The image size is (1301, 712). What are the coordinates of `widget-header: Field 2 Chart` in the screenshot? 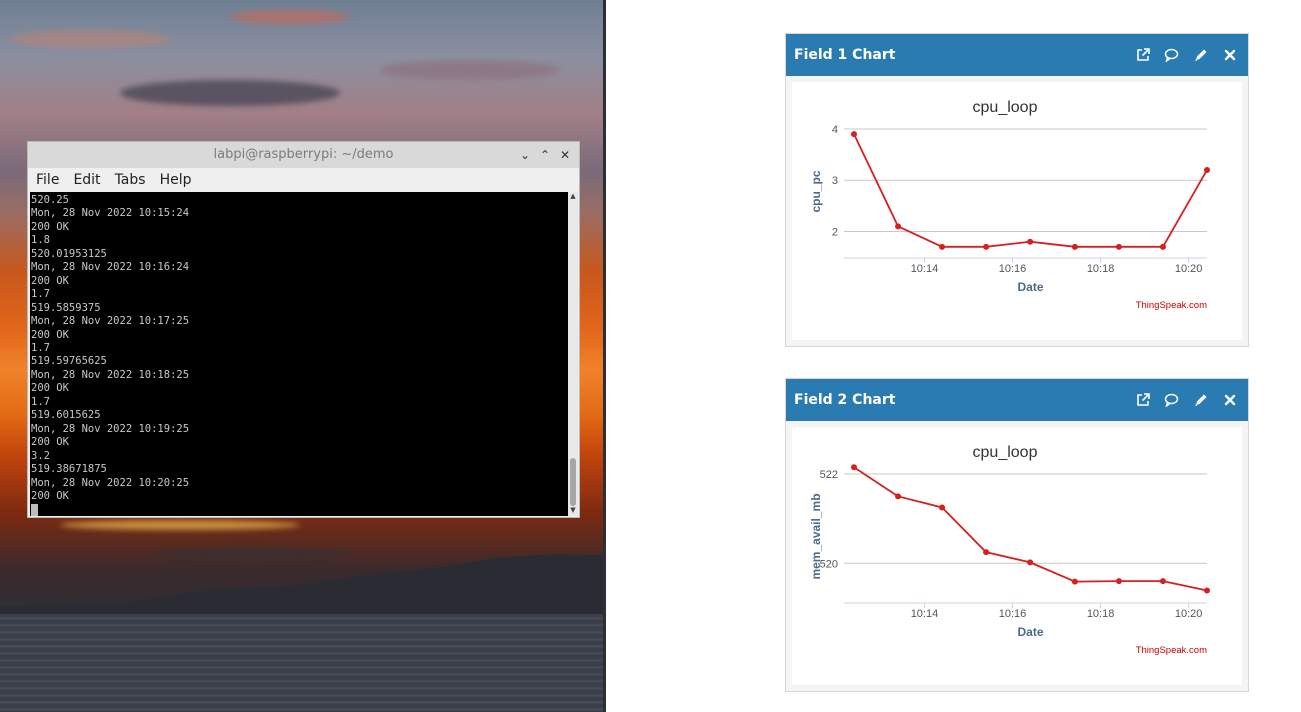 It's located at (1017, 400).